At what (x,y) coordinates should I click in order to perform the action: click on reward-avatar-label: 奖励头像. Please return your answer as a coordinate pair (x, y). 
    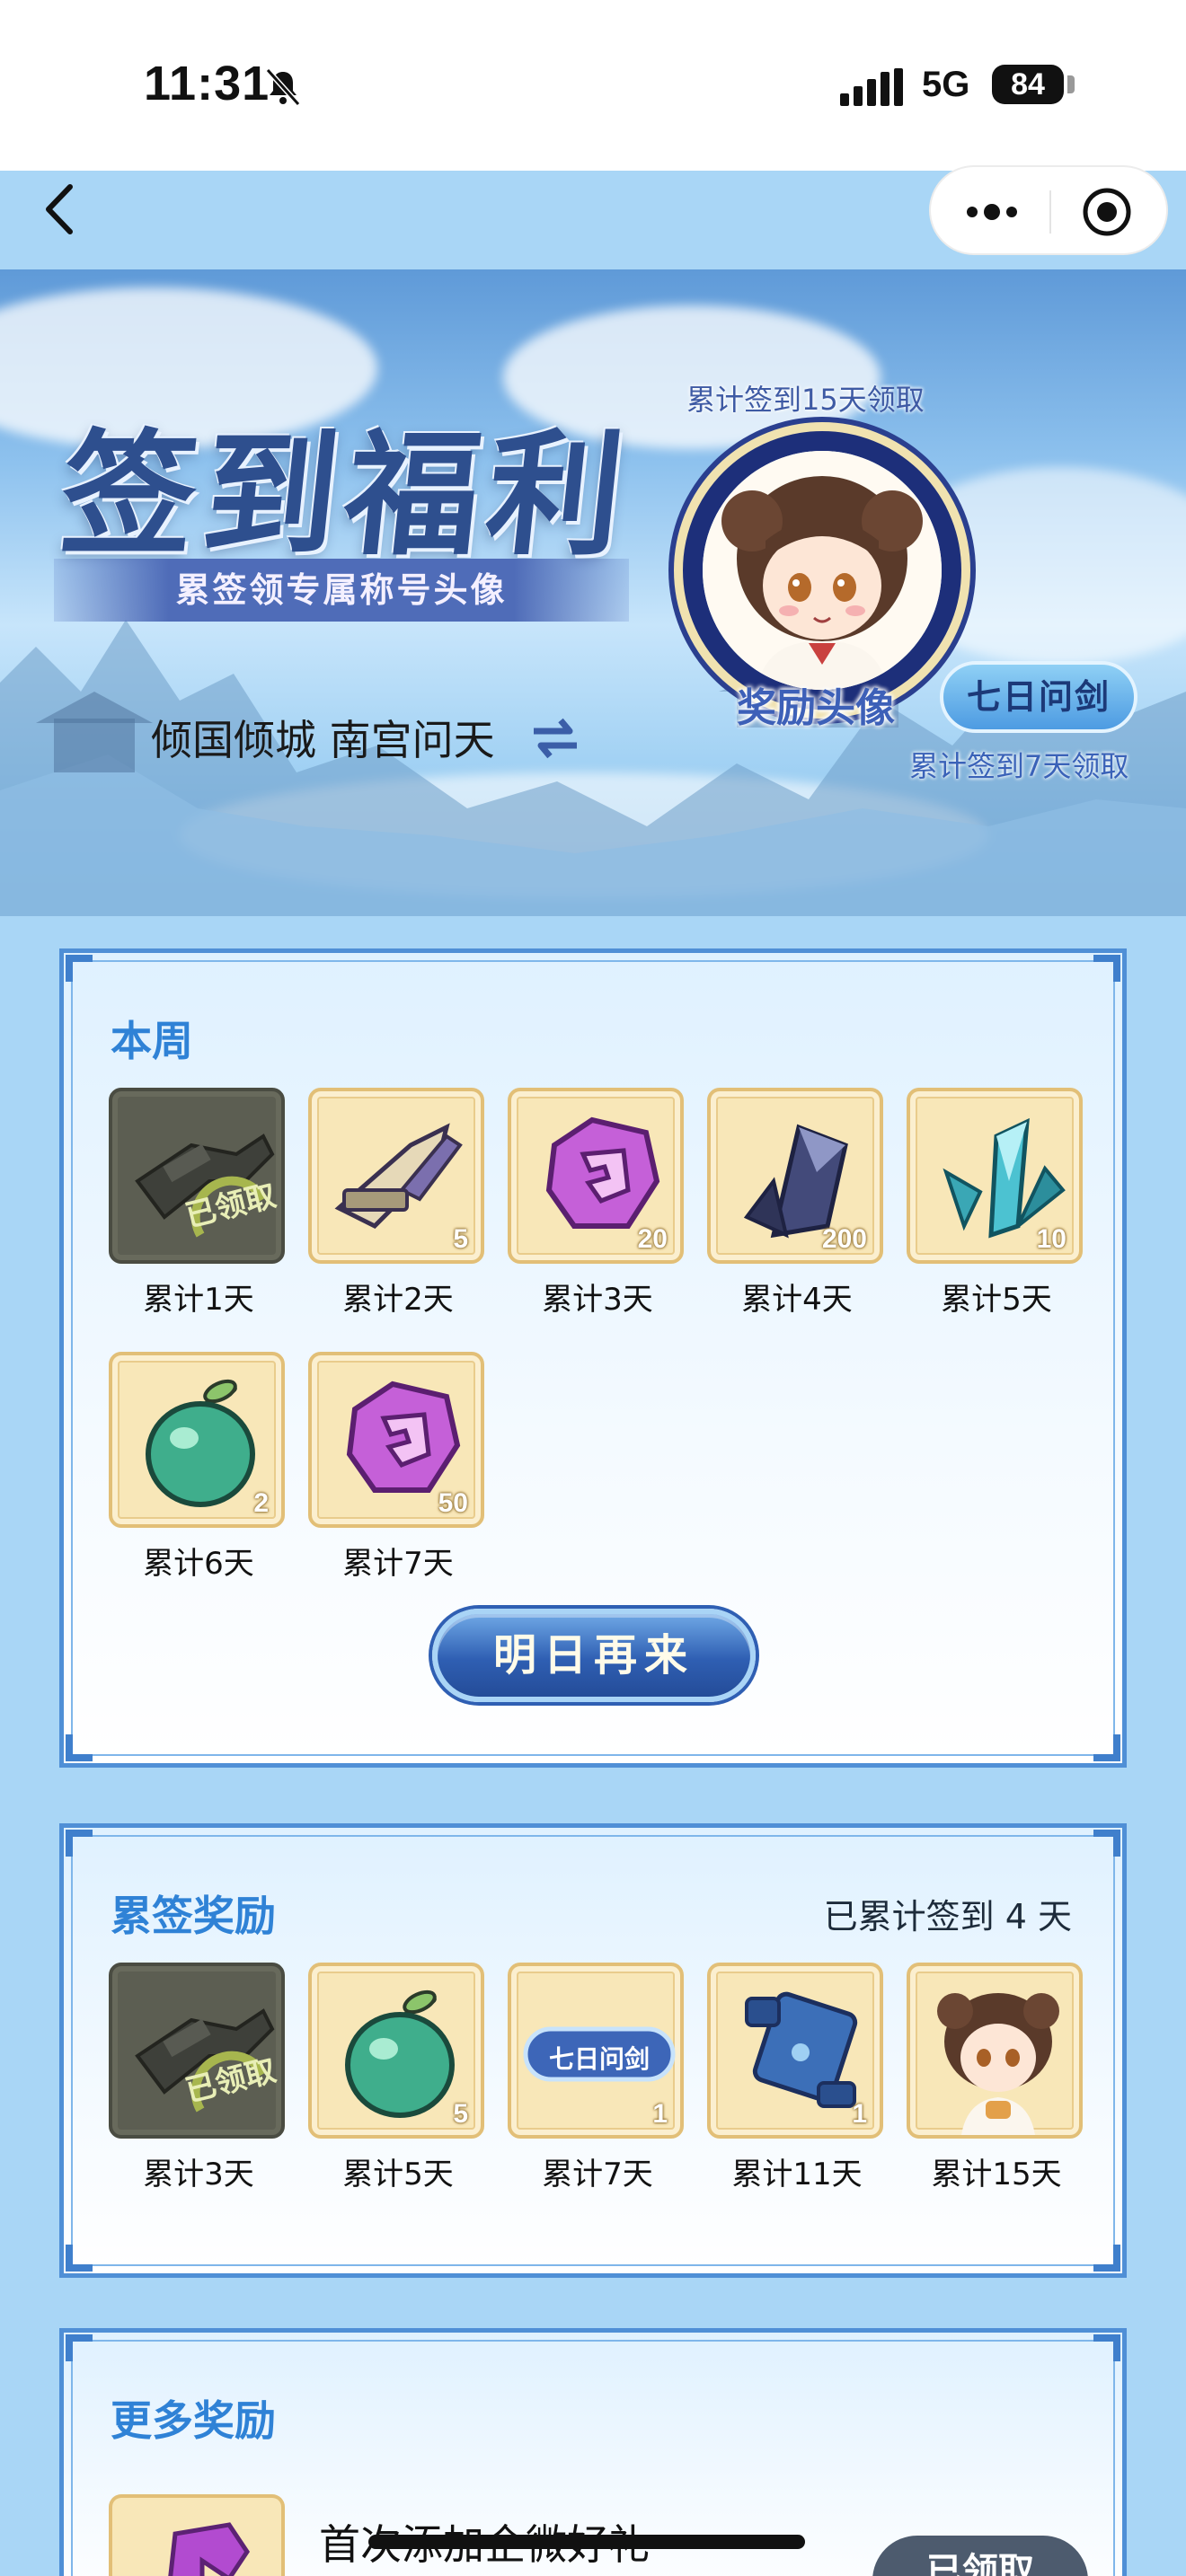
    Looking at the image, I should click on (816, 708).